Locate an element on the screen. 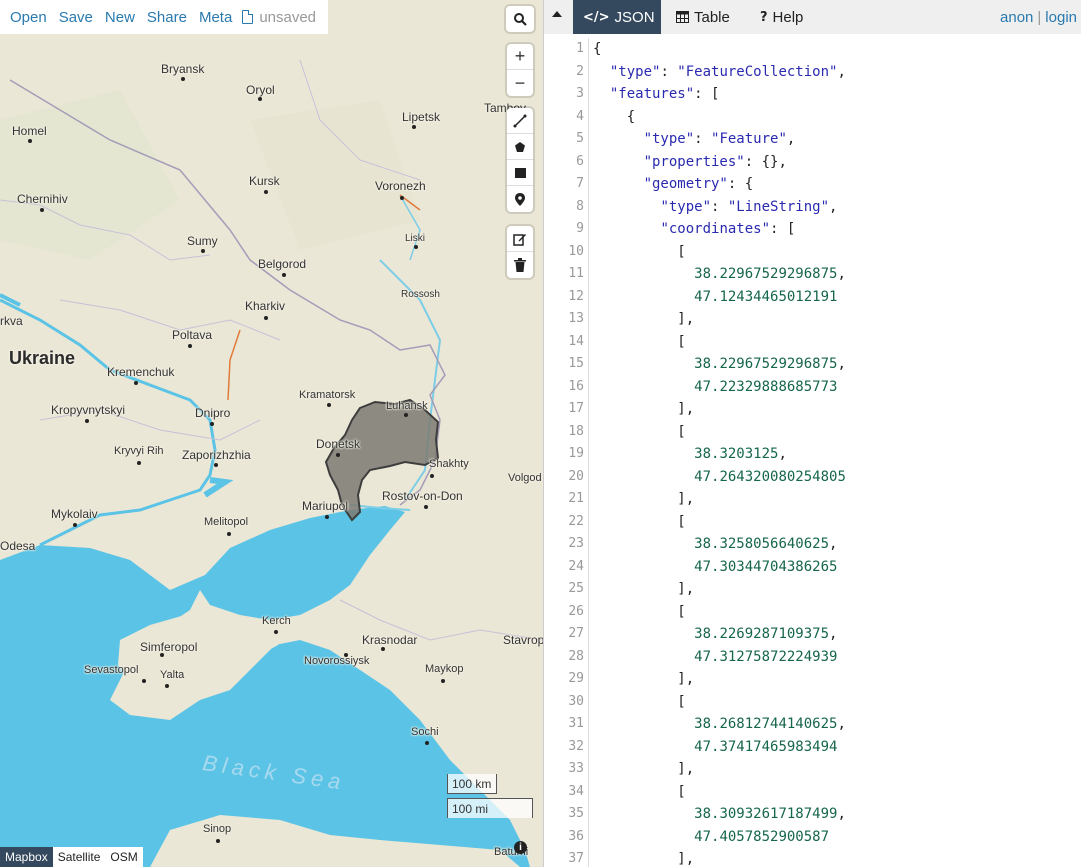 This screenshot has width=1081, height=867. code-line: 3 "features": [ is located at coordinates (812, 94).